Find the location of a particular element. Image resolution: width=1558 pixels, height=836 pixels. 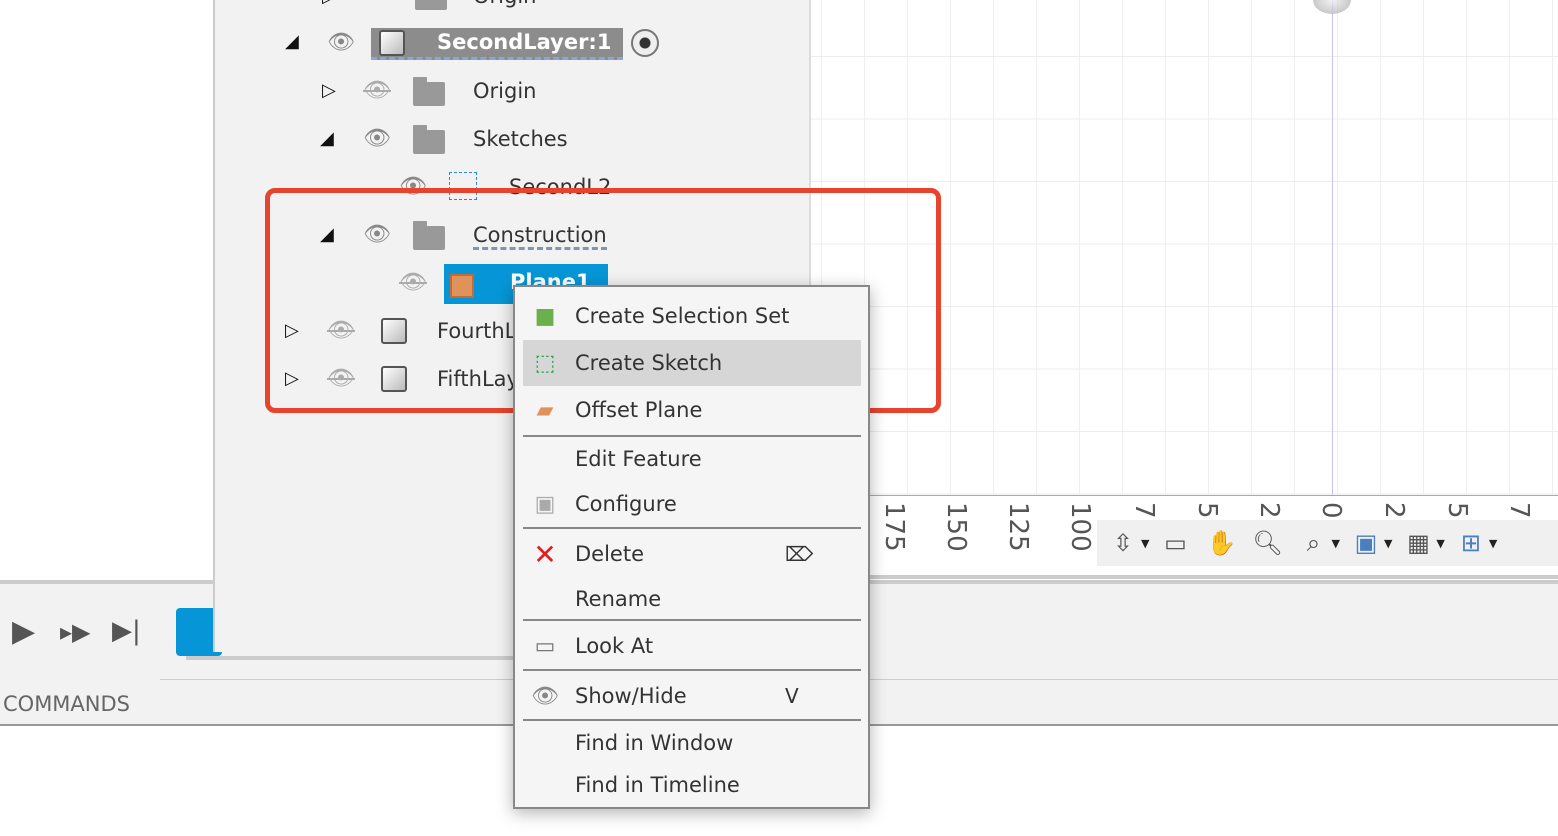

eye-hidden-icon: 👁︎ is located at coordinates (377, 90).